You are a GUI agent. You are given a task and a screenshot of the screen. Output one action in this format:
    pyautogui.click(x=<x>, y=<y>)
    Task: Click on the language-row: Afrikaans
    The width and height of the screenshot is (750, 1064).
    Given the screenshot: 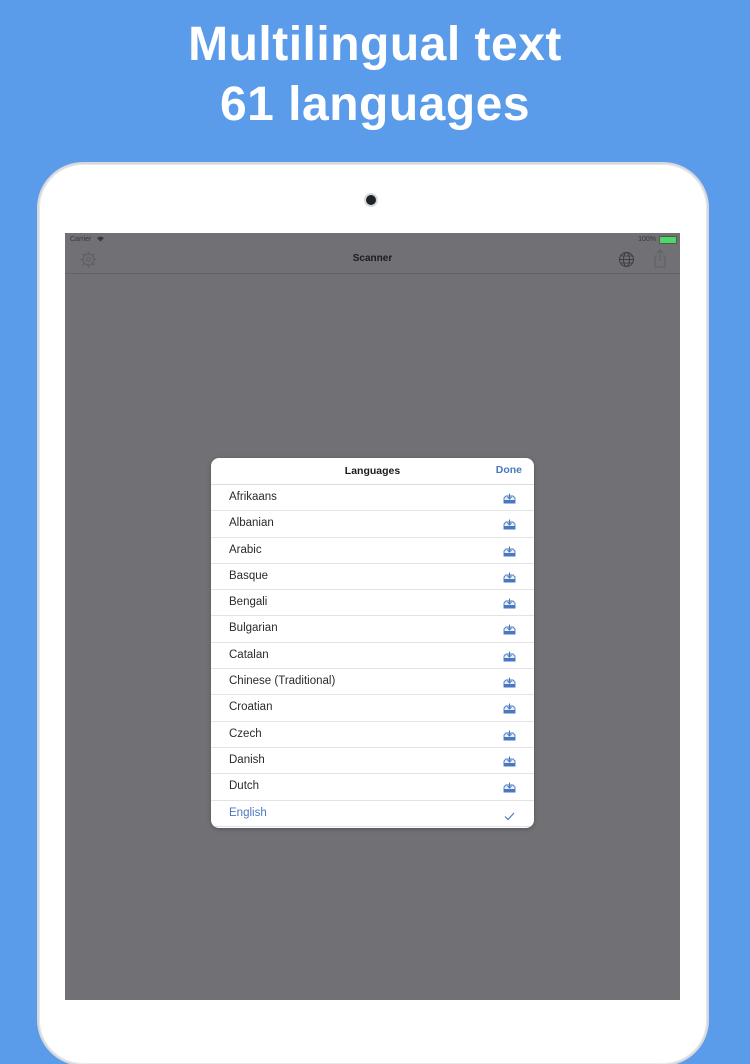 What is the action you would take?
    pyautogui.click(x=372, y=498)
    